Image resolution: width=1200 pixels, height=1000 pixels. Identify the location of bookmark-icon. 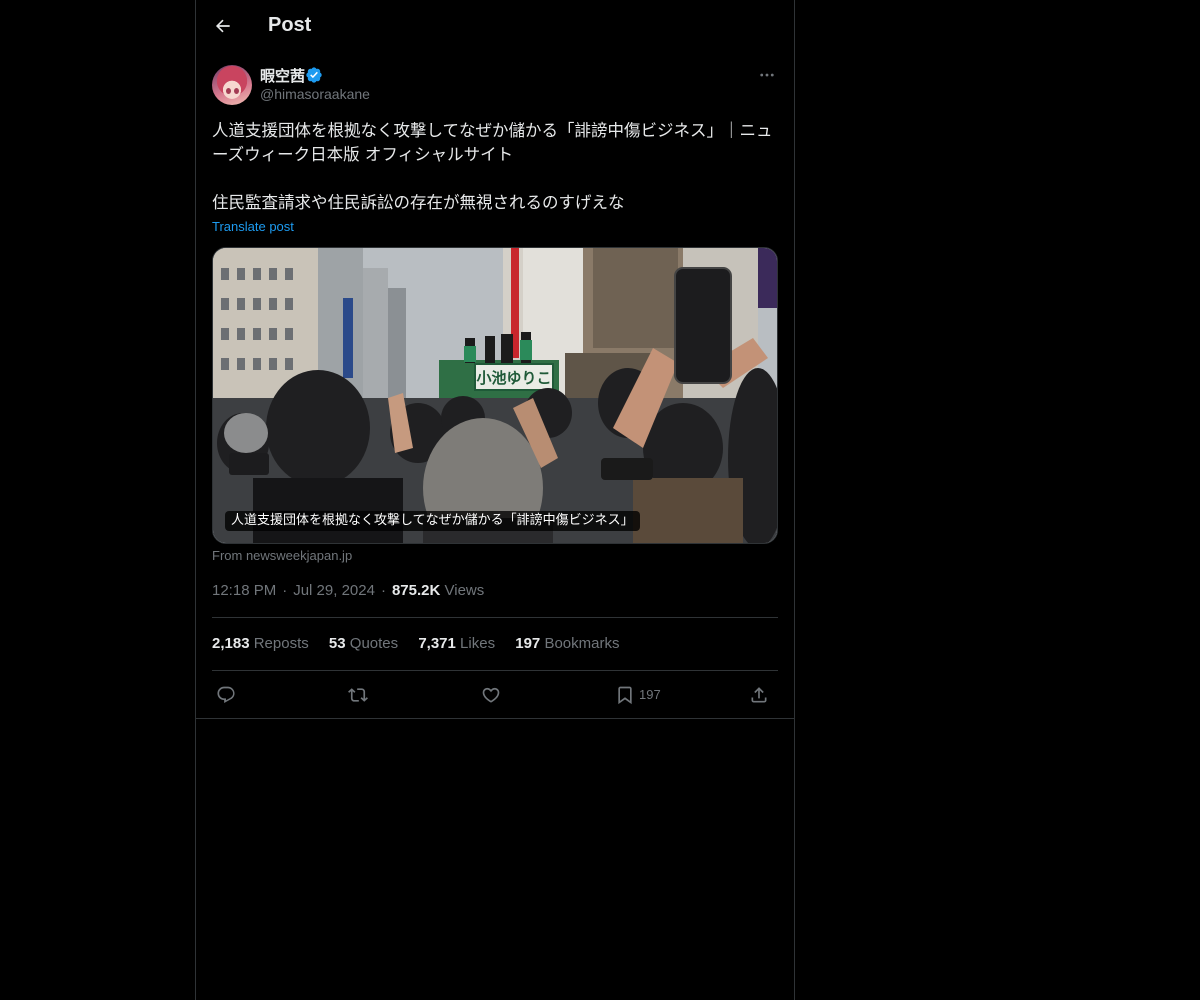
(625, 695).